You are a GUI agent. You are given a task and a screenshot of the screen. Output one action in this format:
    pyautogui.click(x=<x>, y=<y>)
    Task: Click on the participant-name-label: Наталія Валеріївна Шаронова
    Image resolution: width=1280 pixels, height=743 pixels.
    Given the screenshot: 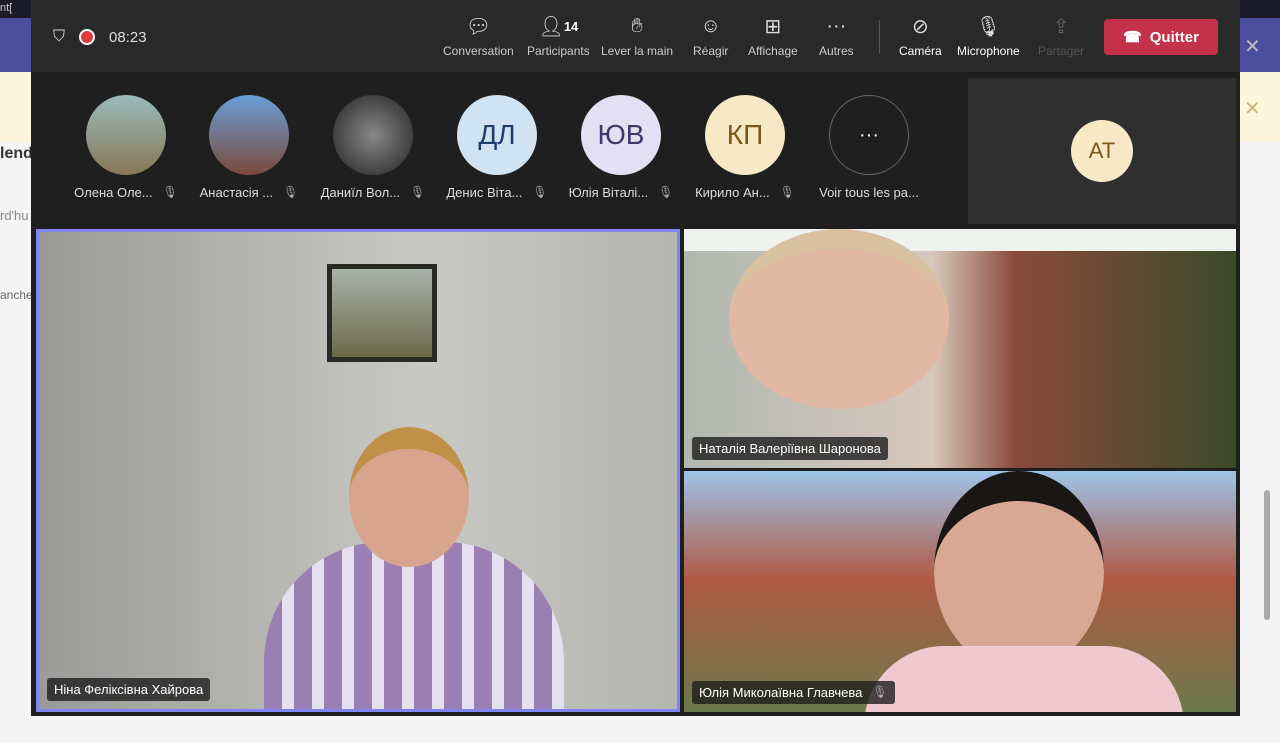 What is the action you would take?
    pyautogui.click(x=790, y=448)
    